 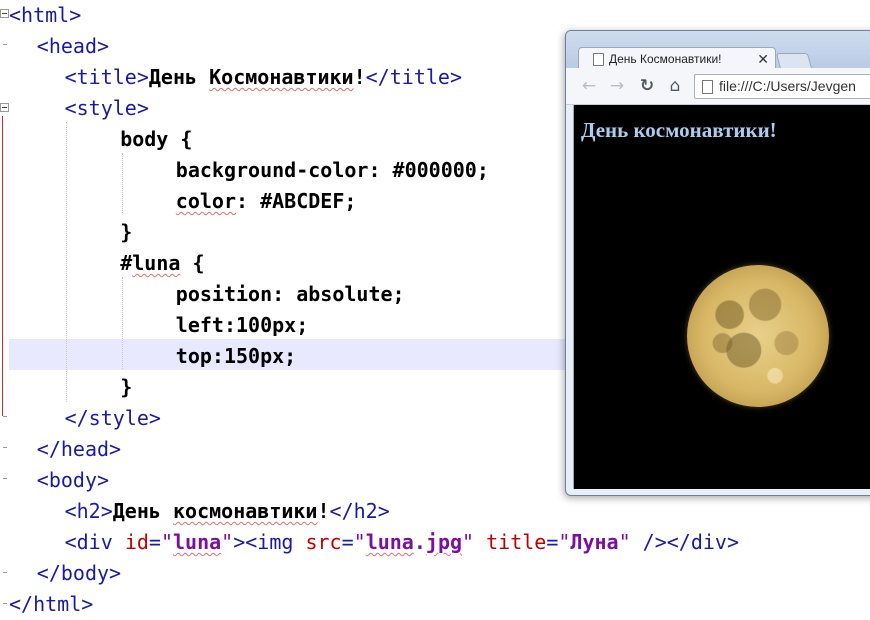 What do you see at coordinates (419, 542) in the screenshot?
I see `code-token: .` at bounding box center [419, 542].